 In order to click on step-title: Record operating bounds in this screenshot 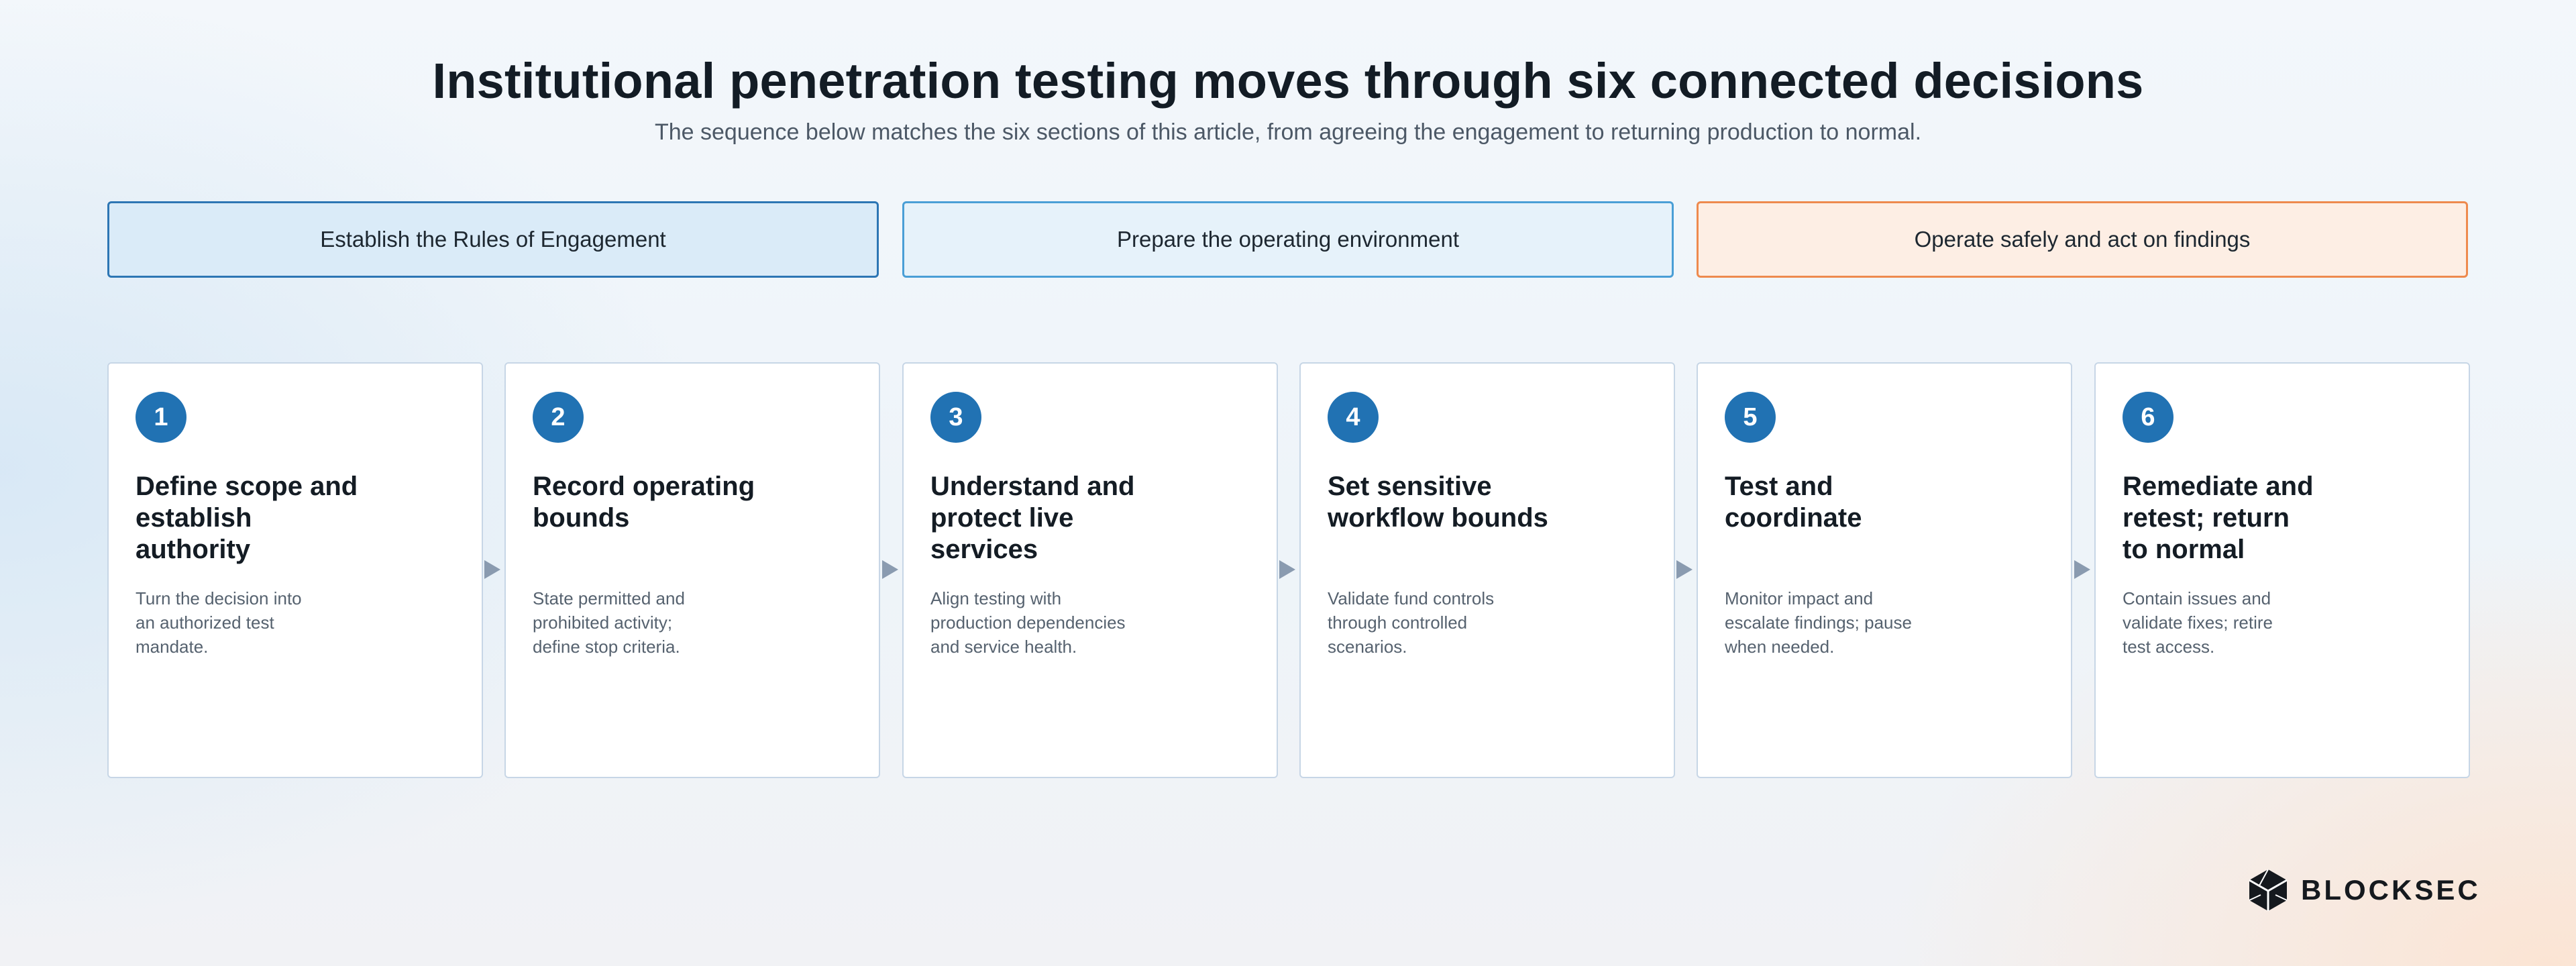, I will do `click(644, 502)`.